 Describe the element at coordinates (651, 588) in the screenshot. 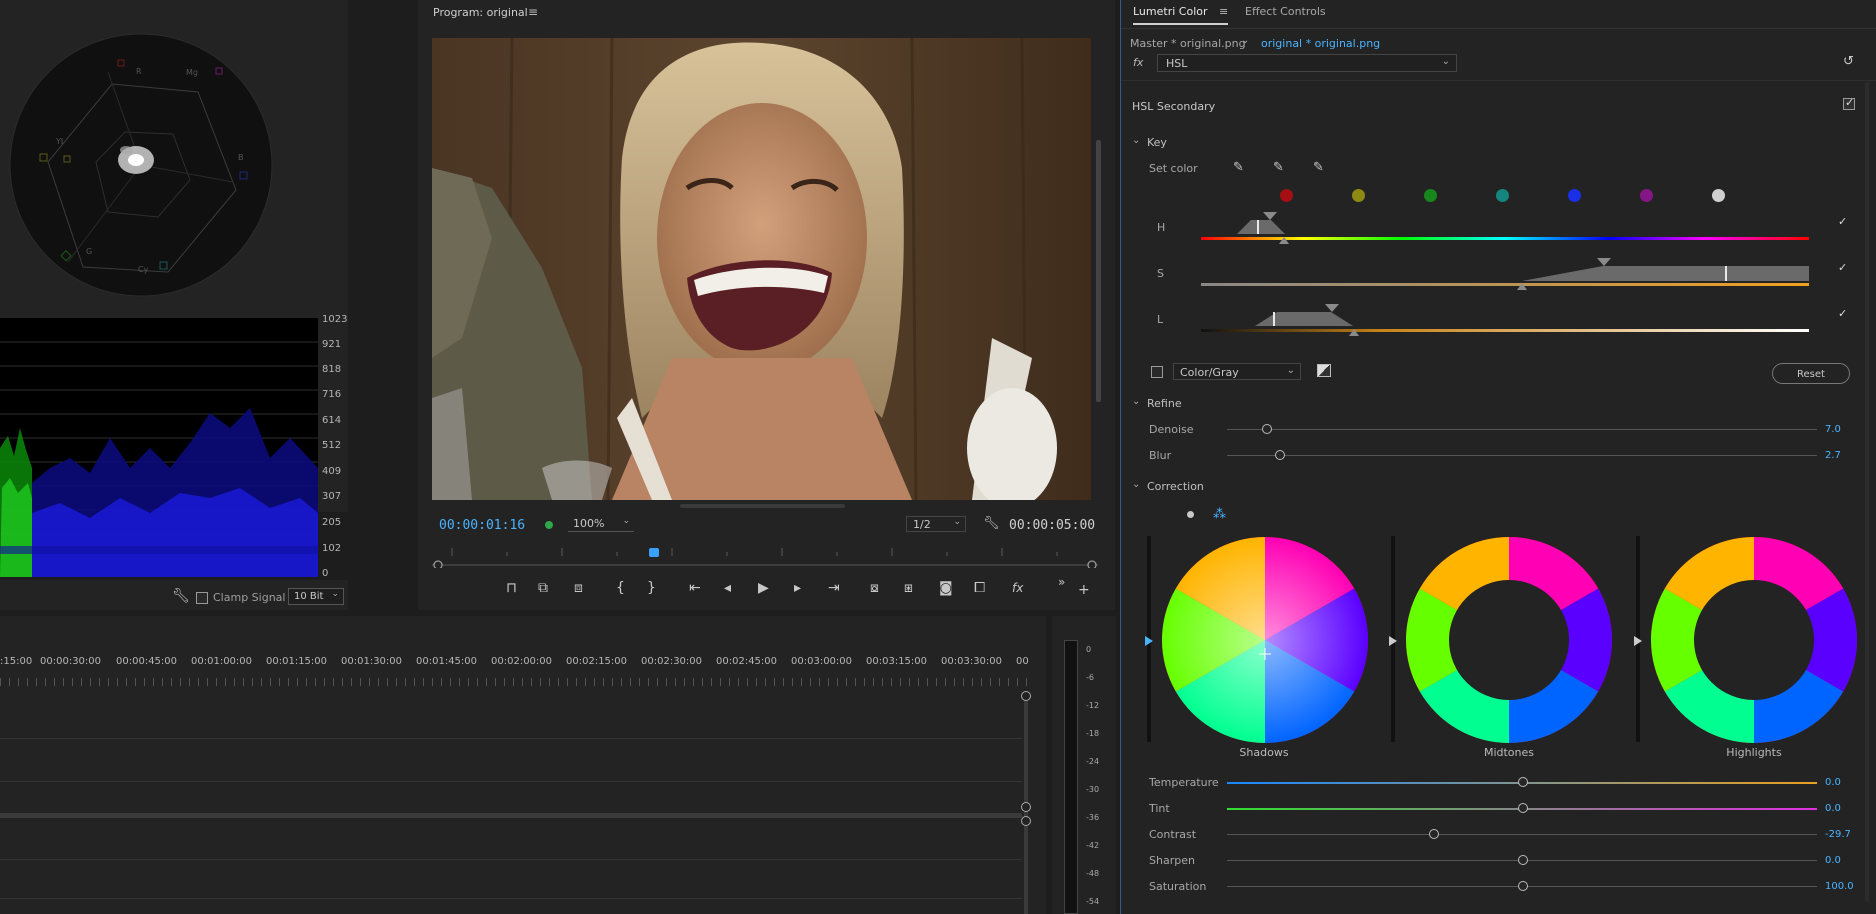

I see `mark-out-icon: }` at that location.